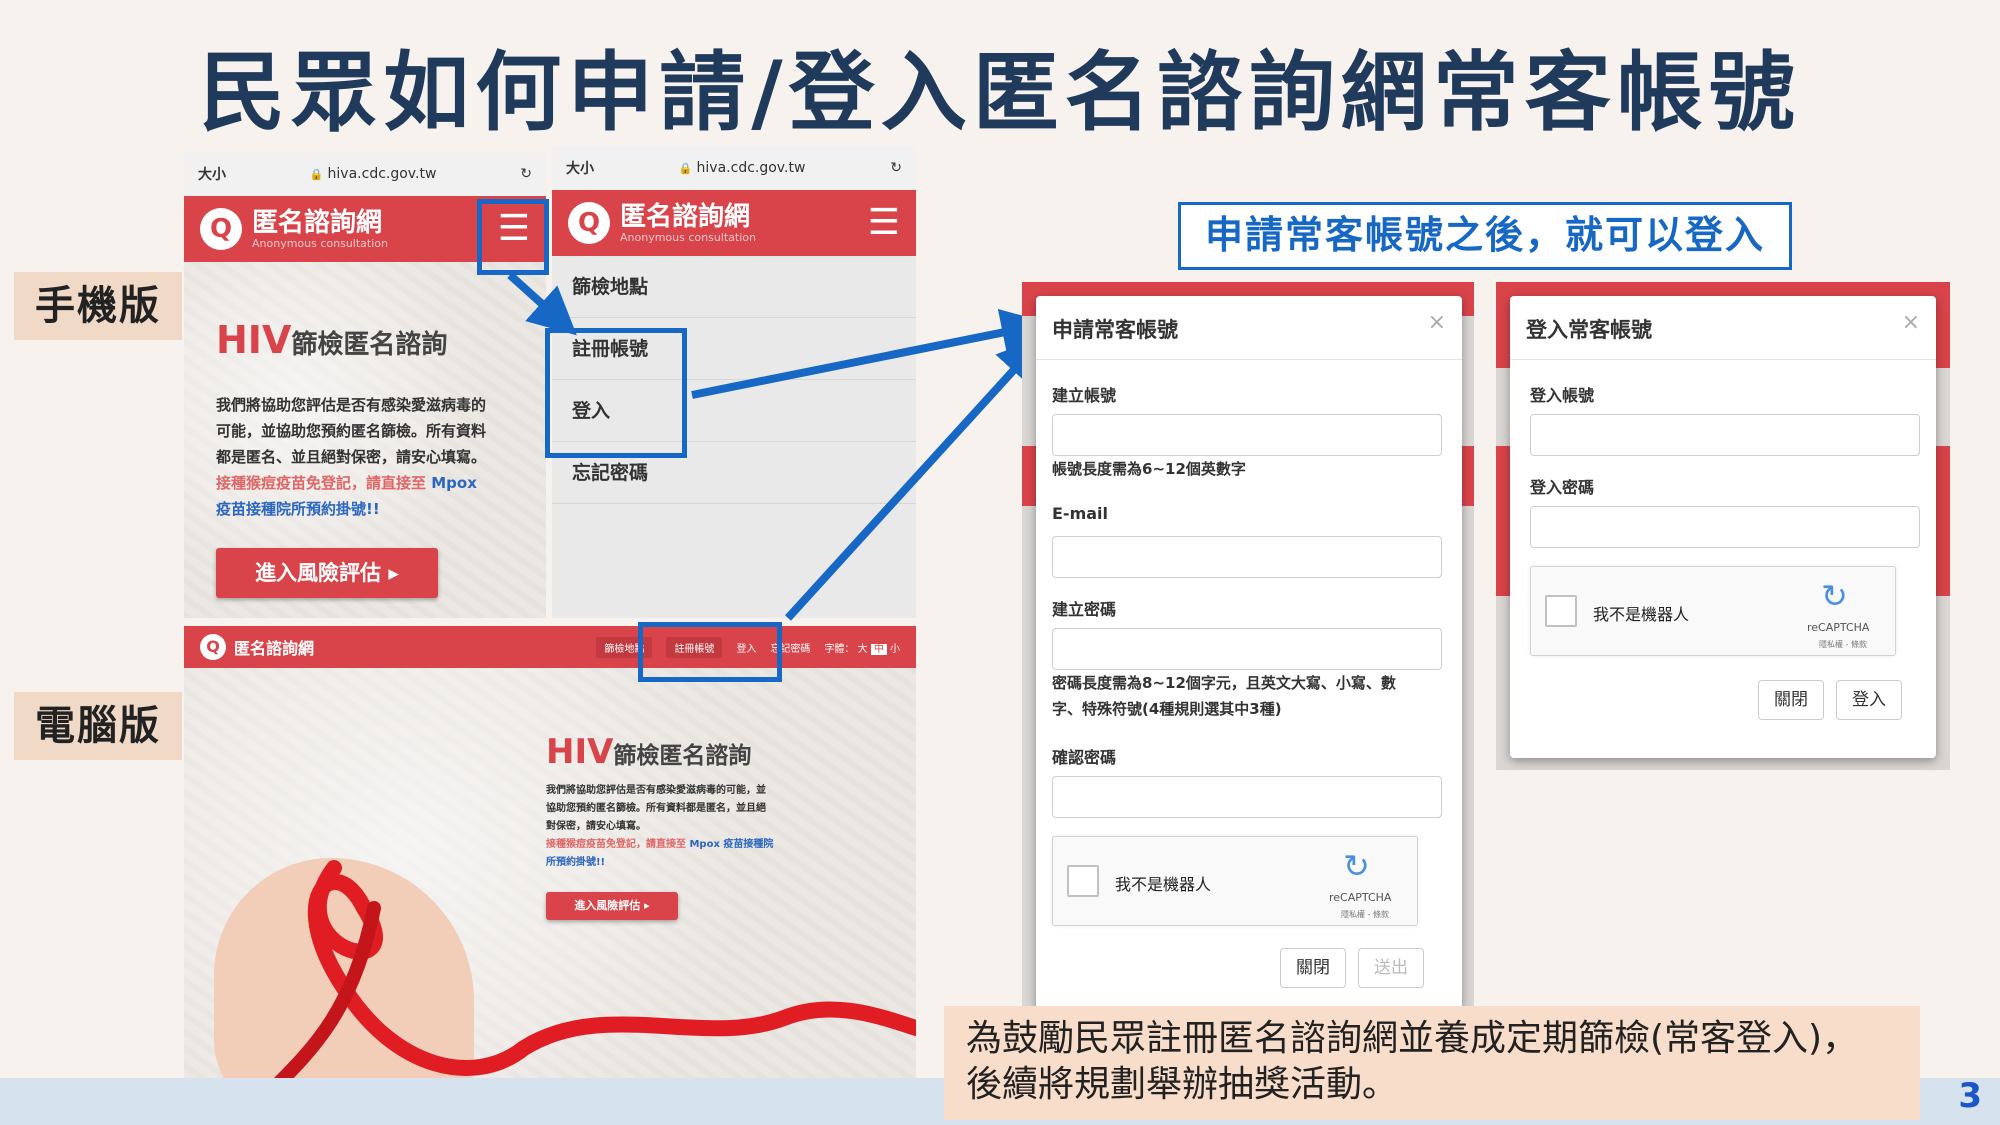  I want to click on lottery-note: 為鼓勵民眾註冊匿名諮詢網並養成定期篩檢(常客登入)， 後續將規劃舉辦抽獎活動。, so click(1432, 1063).